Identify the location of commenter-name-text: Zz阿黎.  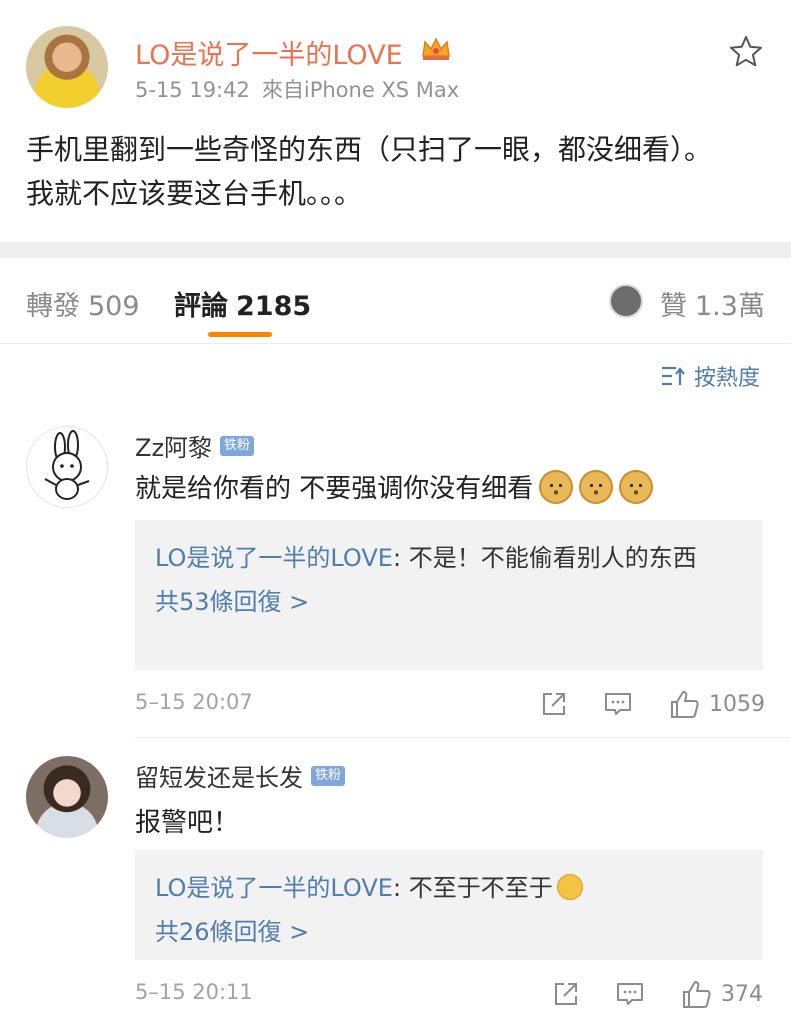
(174, 448).